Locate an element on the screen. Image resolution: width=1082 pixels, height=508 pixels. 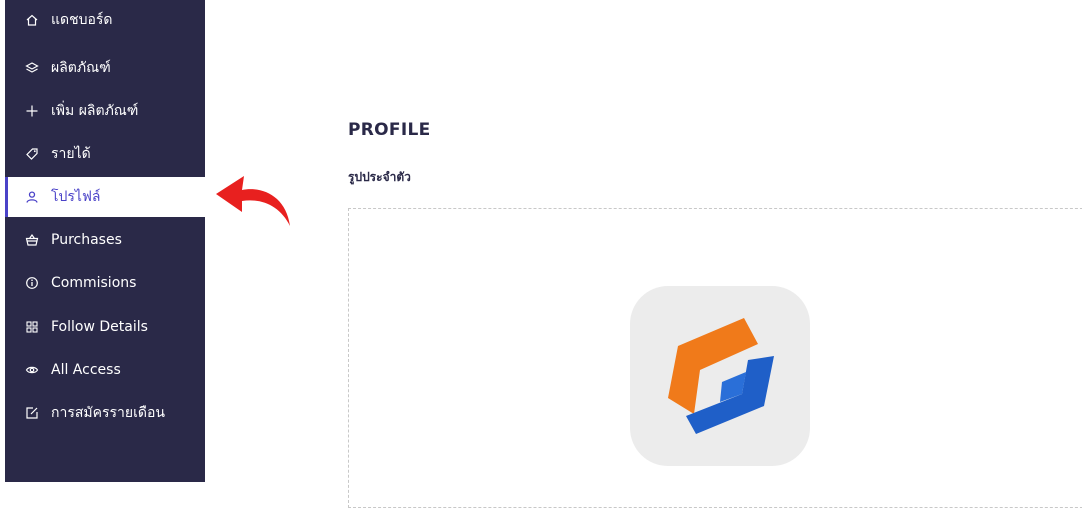
layers-icon is located at coordinates (32, 68).